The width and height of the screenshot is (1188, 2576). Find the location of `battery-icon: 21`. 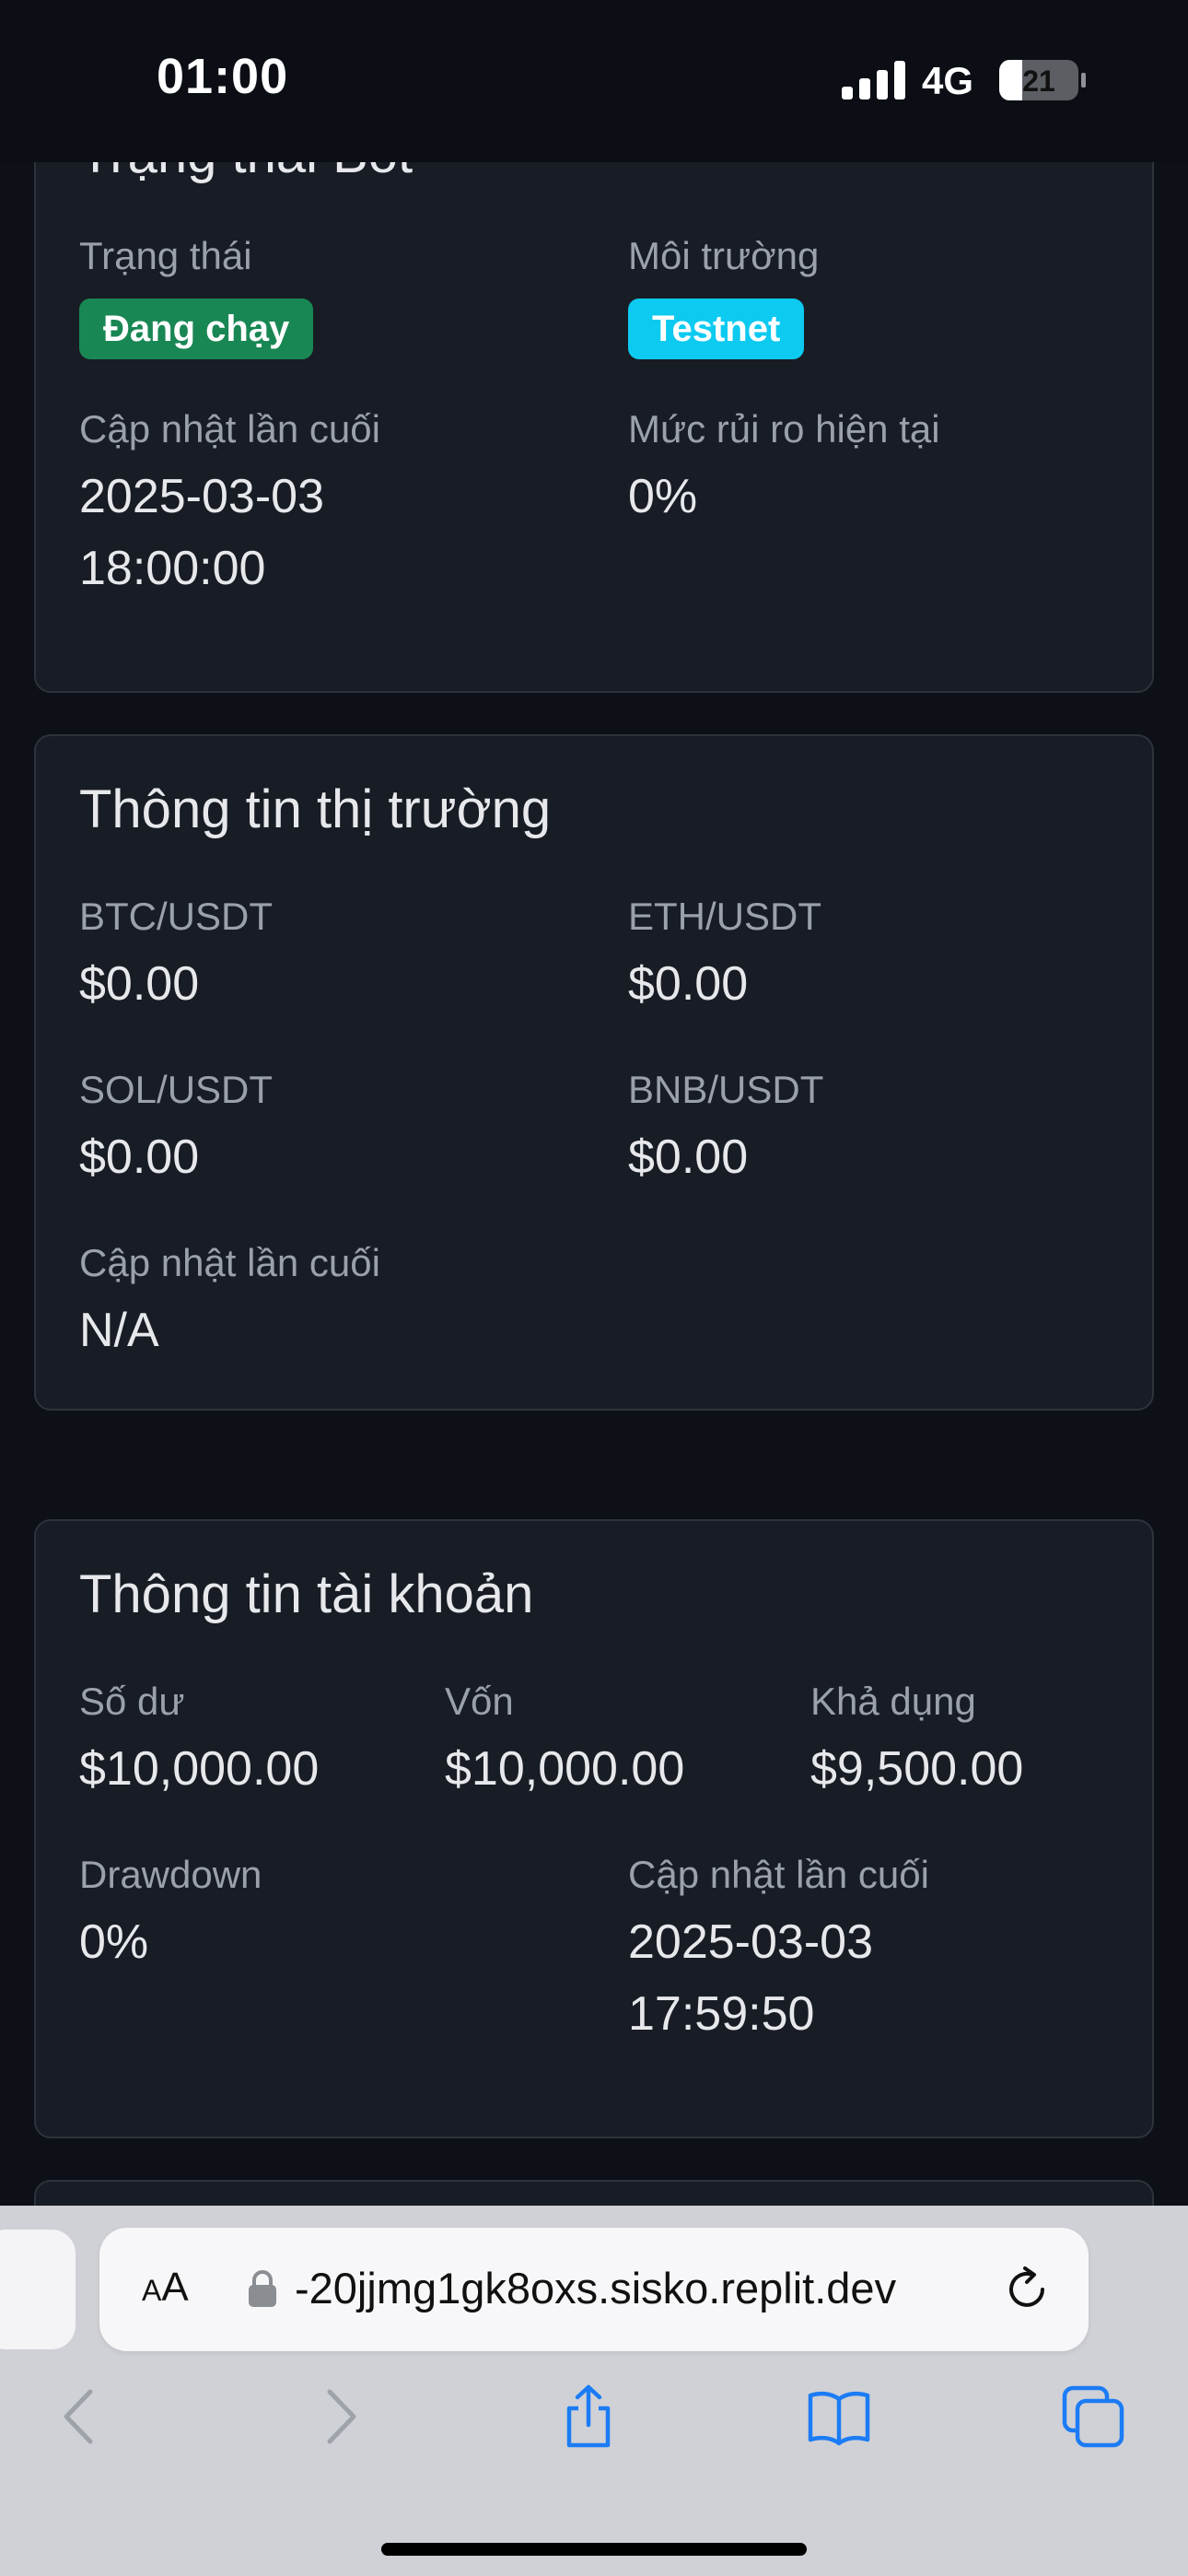

battery-icon: 21 is located at coordinates (1042, 80).